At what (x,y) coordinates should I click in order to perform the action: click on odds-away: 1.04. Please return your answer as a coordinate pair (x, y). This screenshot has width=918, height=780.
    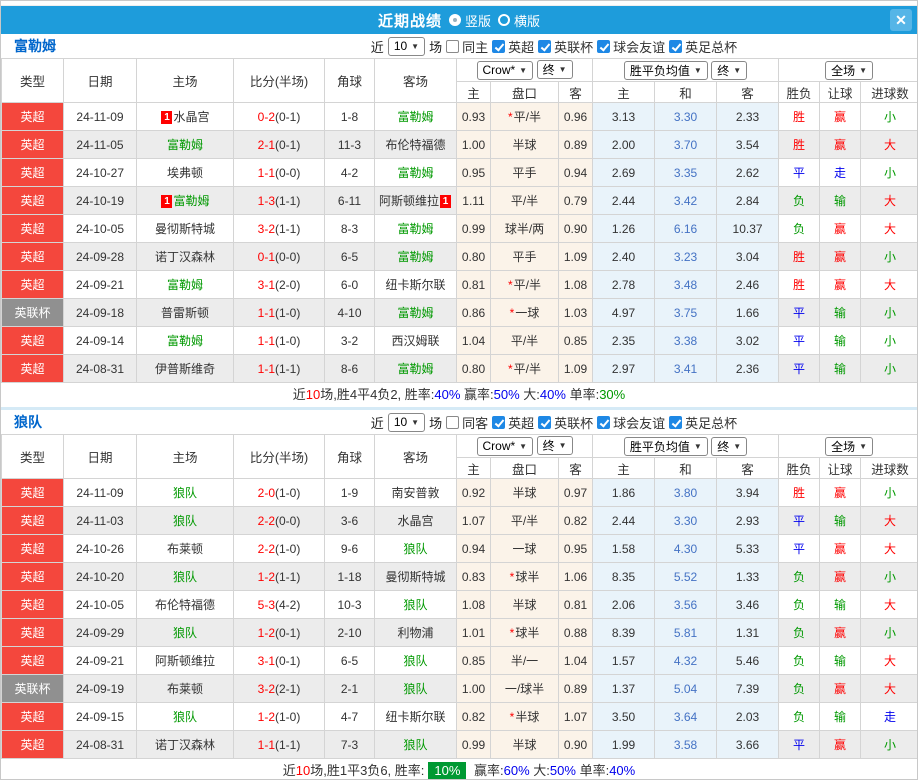
    Looking at the image, I should click on (575, 660).